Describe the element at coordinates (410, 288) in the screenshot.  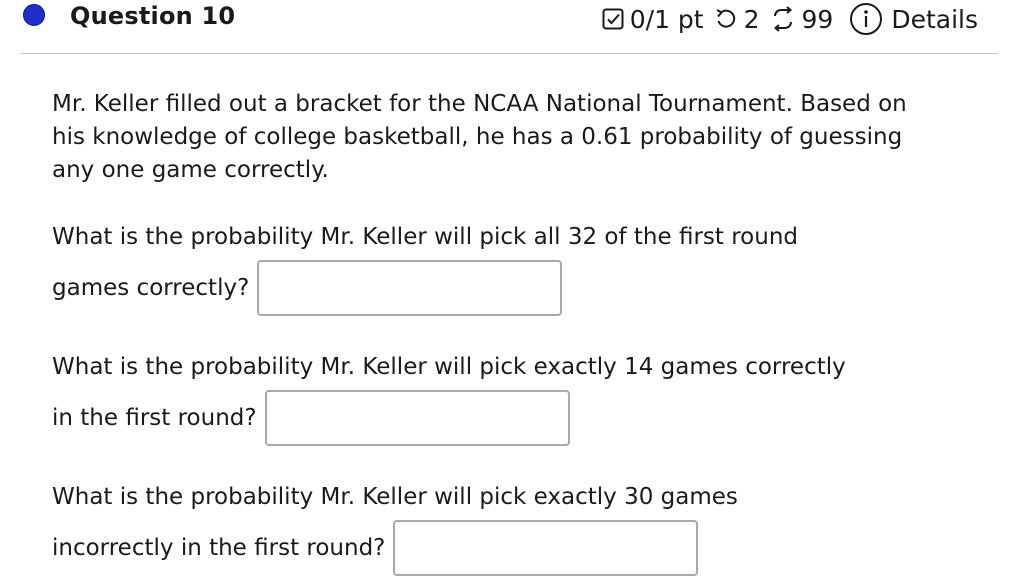
I see `part-1-answer-input` at that location.